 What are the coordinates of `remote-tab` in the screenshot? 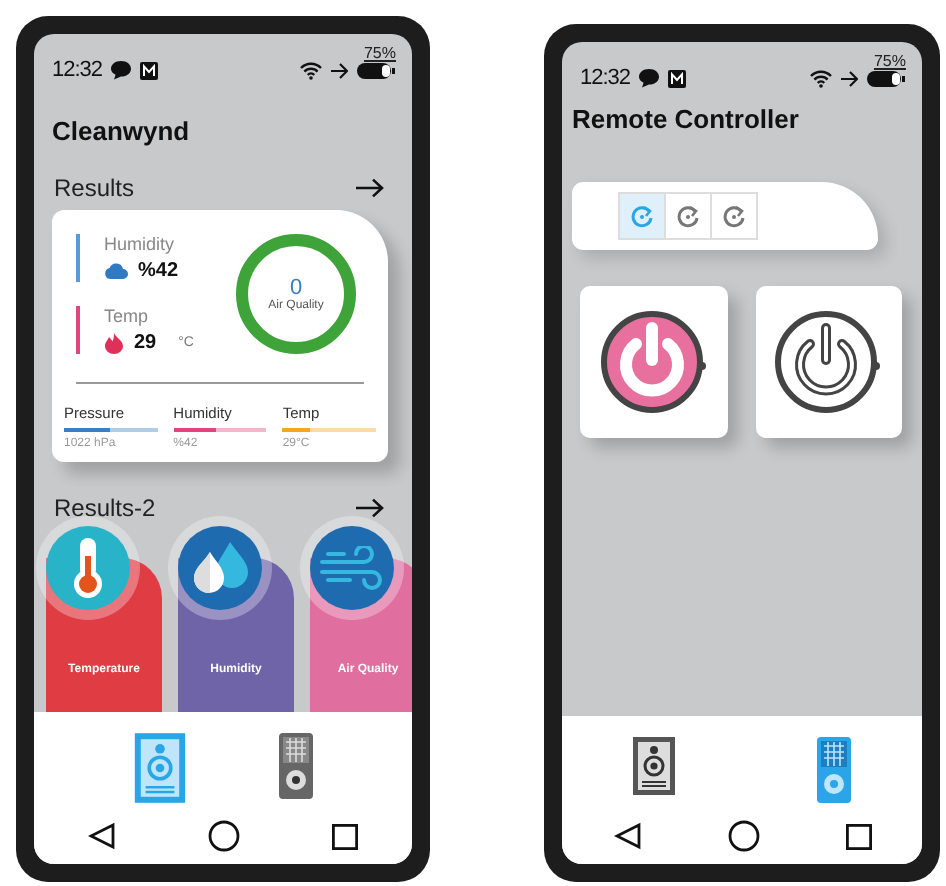 It's located at (296, 768).